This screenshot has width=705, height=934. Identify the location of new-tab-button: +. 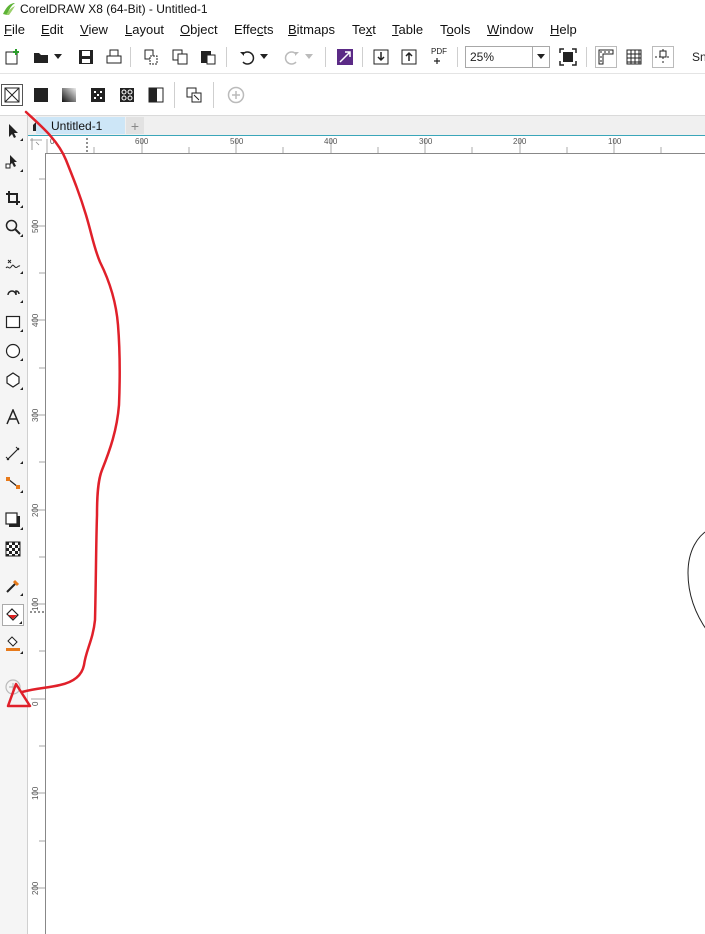
(135, 125).